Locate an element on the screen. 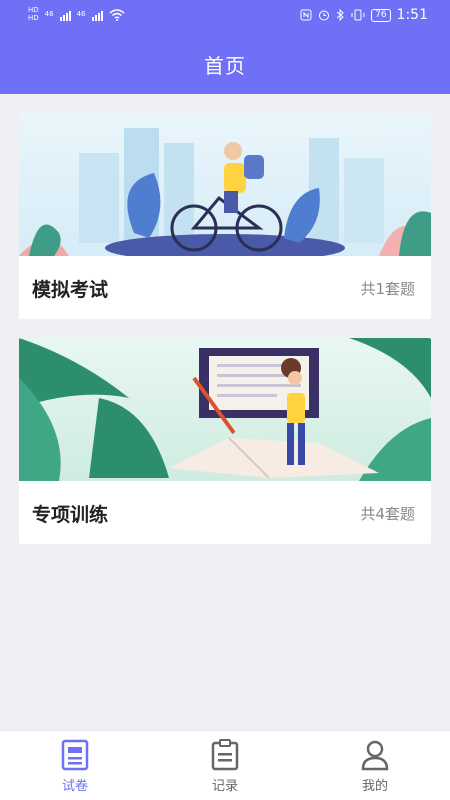 This screenshot has height=800, width=450. user-profile-icon is located at coordinates (375, 755).